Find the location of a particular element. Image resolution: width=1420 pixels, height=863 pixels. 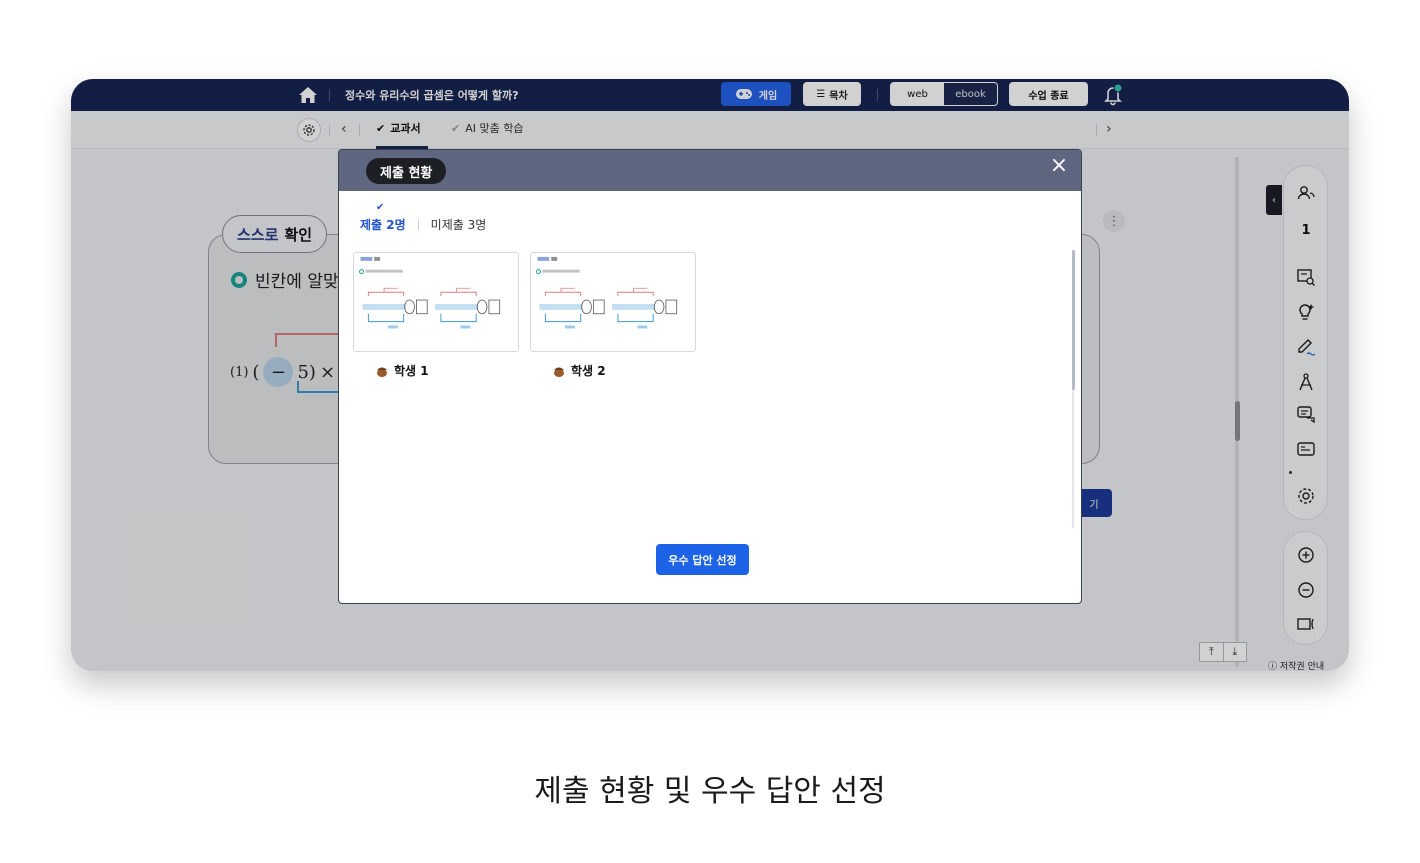

student-1-thumbnail is located at coordinates (436, 302).